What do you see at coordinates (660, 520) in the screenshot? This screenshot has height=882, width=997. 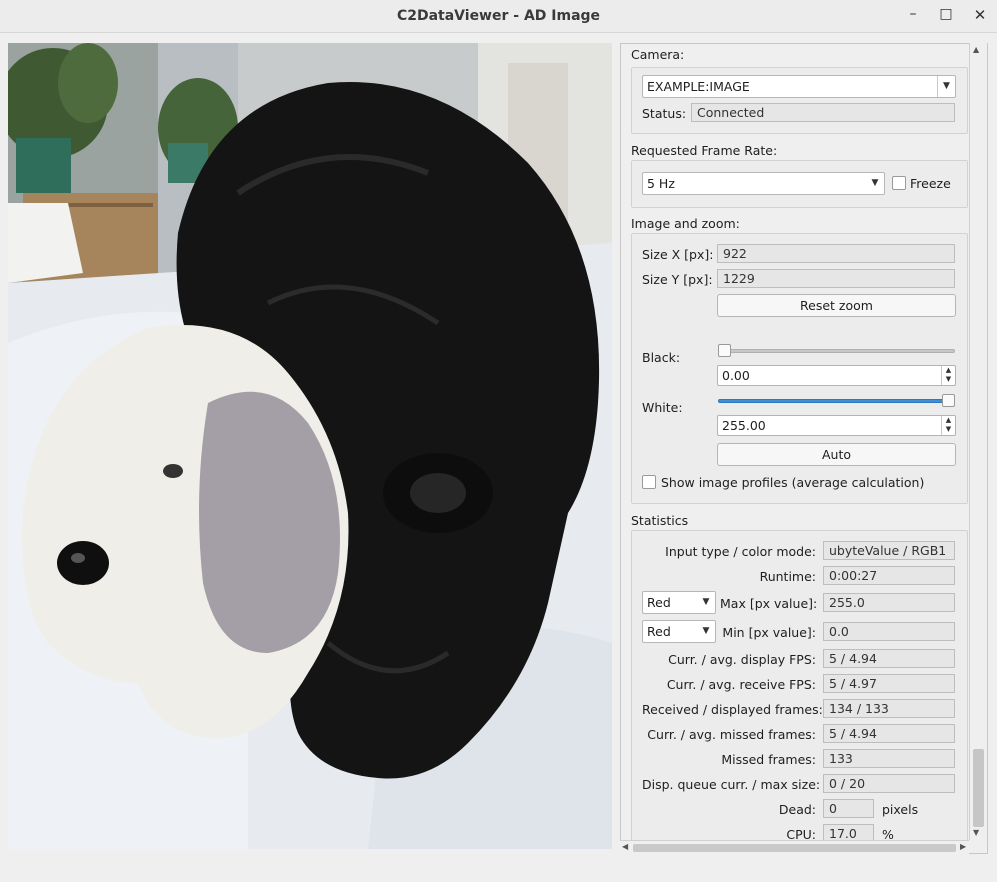 I see `statistics-group-label: Statistics` at bounding box center [660, 520].